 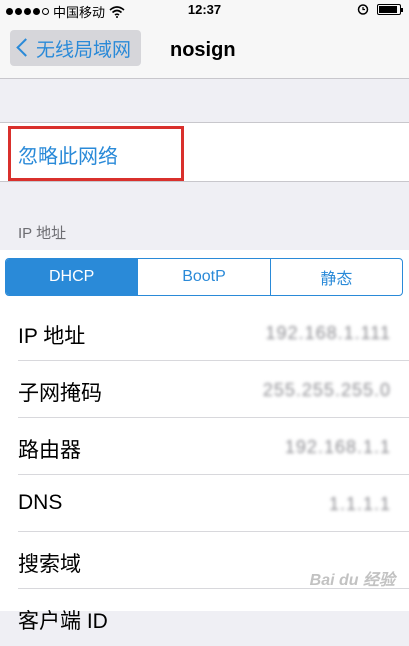 What do you see at coordinates (204, 389) in the screenshot?
I see `row-subnet-mask: 子网掩码 255.255.255.0` at bounding box center [204, 389].